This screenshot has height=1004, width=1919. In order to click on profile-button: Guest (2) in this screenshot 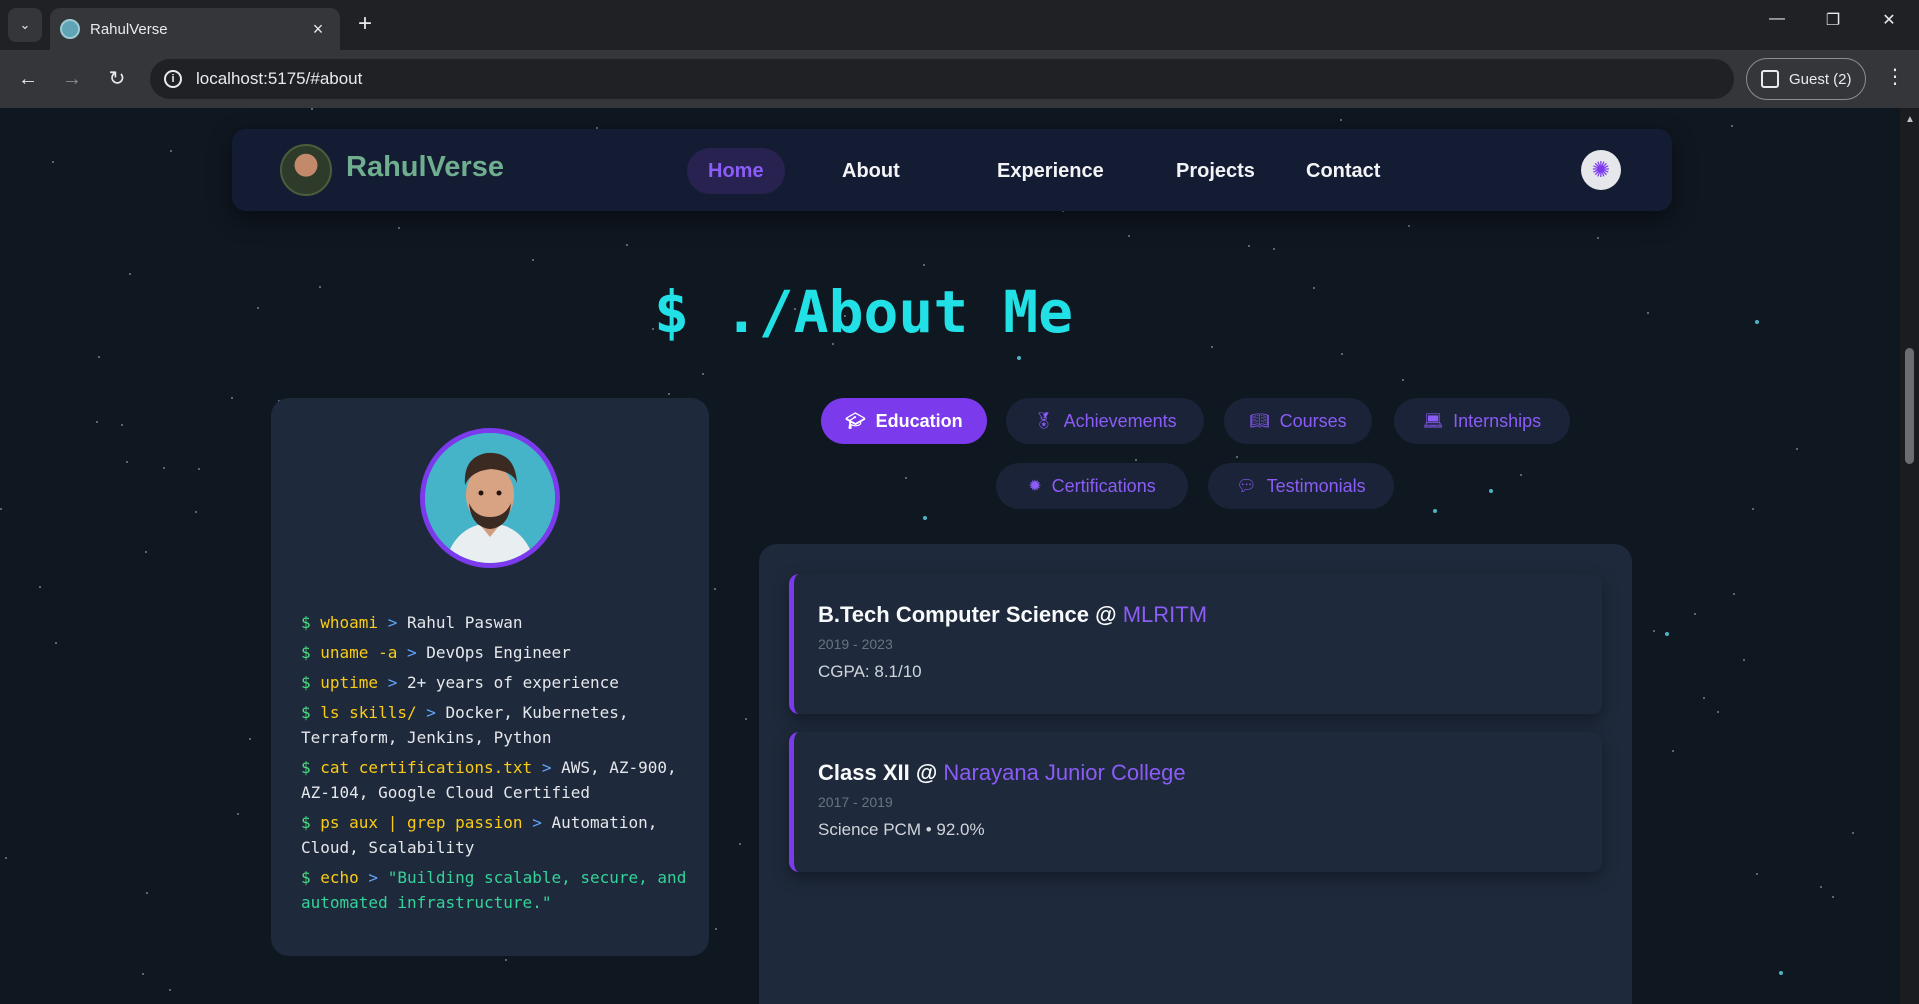, I will do `click(1806, 79)`.